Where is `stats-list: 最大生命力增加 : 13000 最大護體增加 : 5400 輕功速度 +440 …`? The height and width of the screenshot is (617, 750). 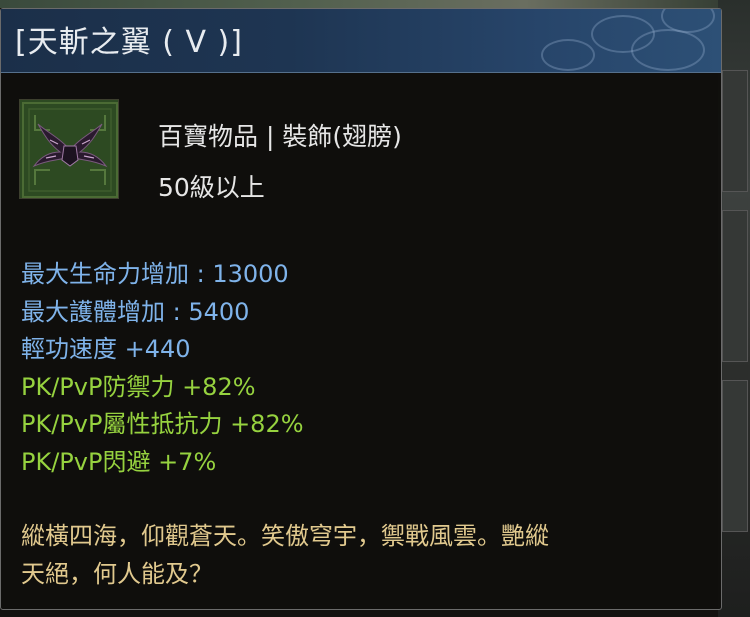
stats-list: 最大生命力增加 : 13000 最大護體增加 : 5400 輕功速度 +440 … is located at coordinates (162, 368).